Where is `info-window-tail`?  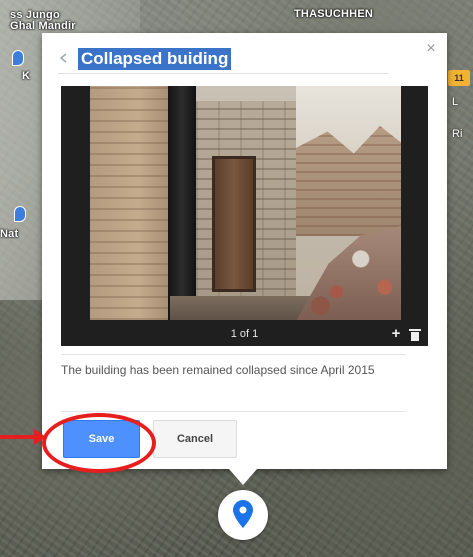 info-window-tail is located at coordinates (243, 477).